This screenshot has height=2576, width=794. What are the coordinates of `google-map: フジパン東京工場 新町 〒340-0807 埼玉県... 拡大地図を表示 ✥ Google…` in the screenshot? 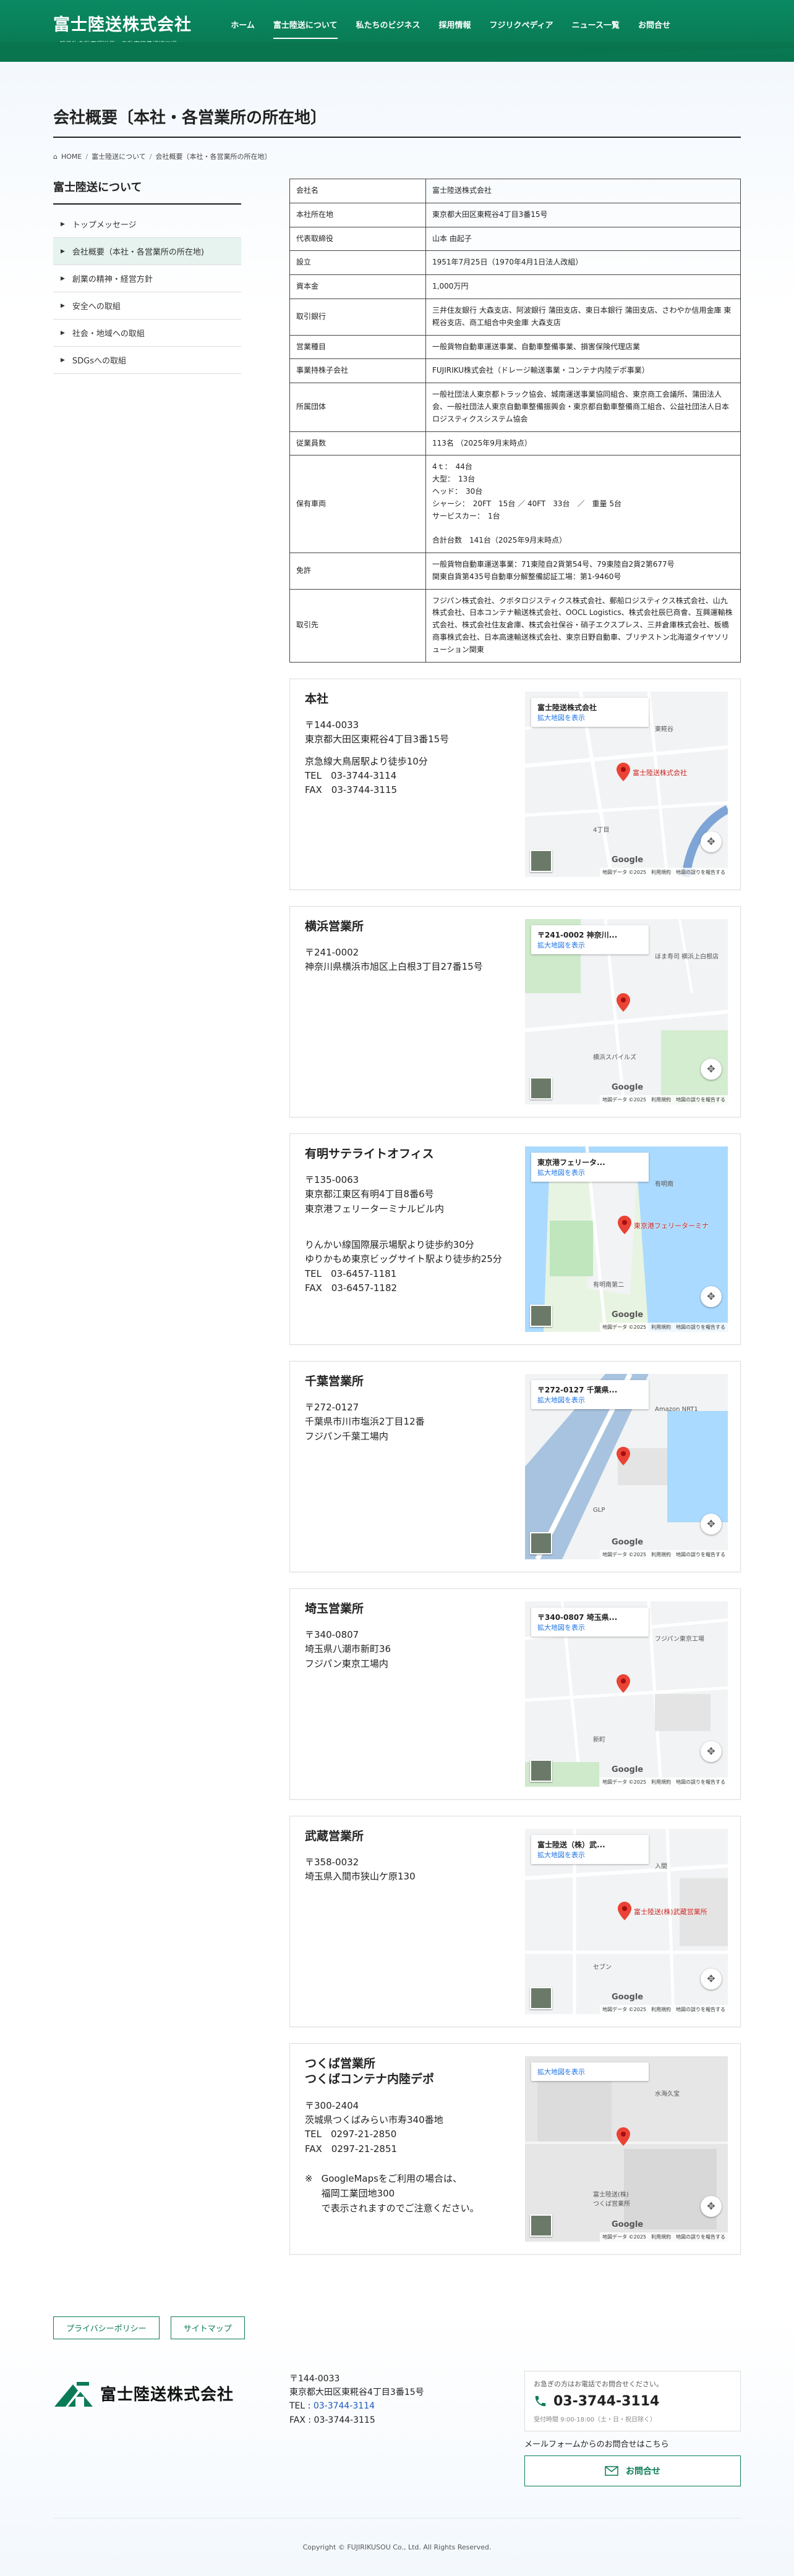 It's located at (626, 1694).